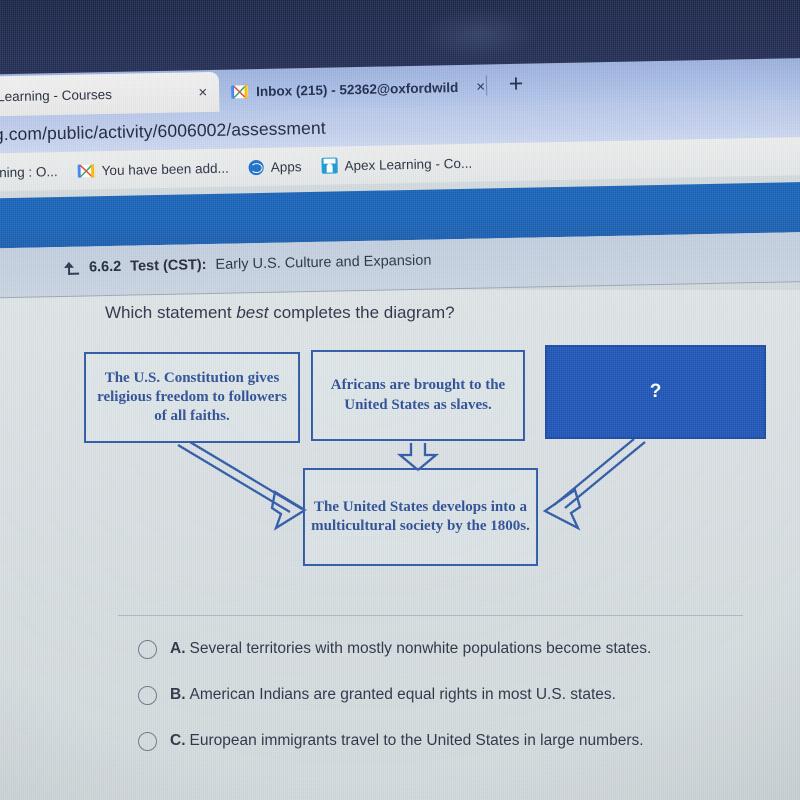 The width and height of the screenshot is (800, 800). What do you see at coordinates (163, 132) in the screenshot?
I see `address-bar-url: g.com/public/activity/6006002/assessment` at bounding box center [163, 132].